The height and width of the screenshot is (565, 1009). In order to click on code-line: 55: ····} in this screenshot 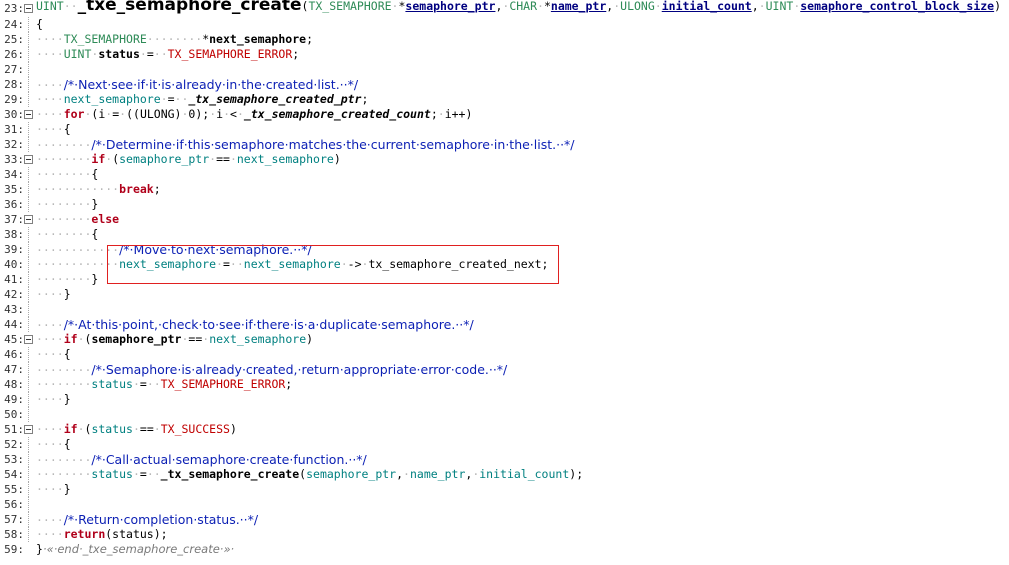, I will do `click(504, 489)`.